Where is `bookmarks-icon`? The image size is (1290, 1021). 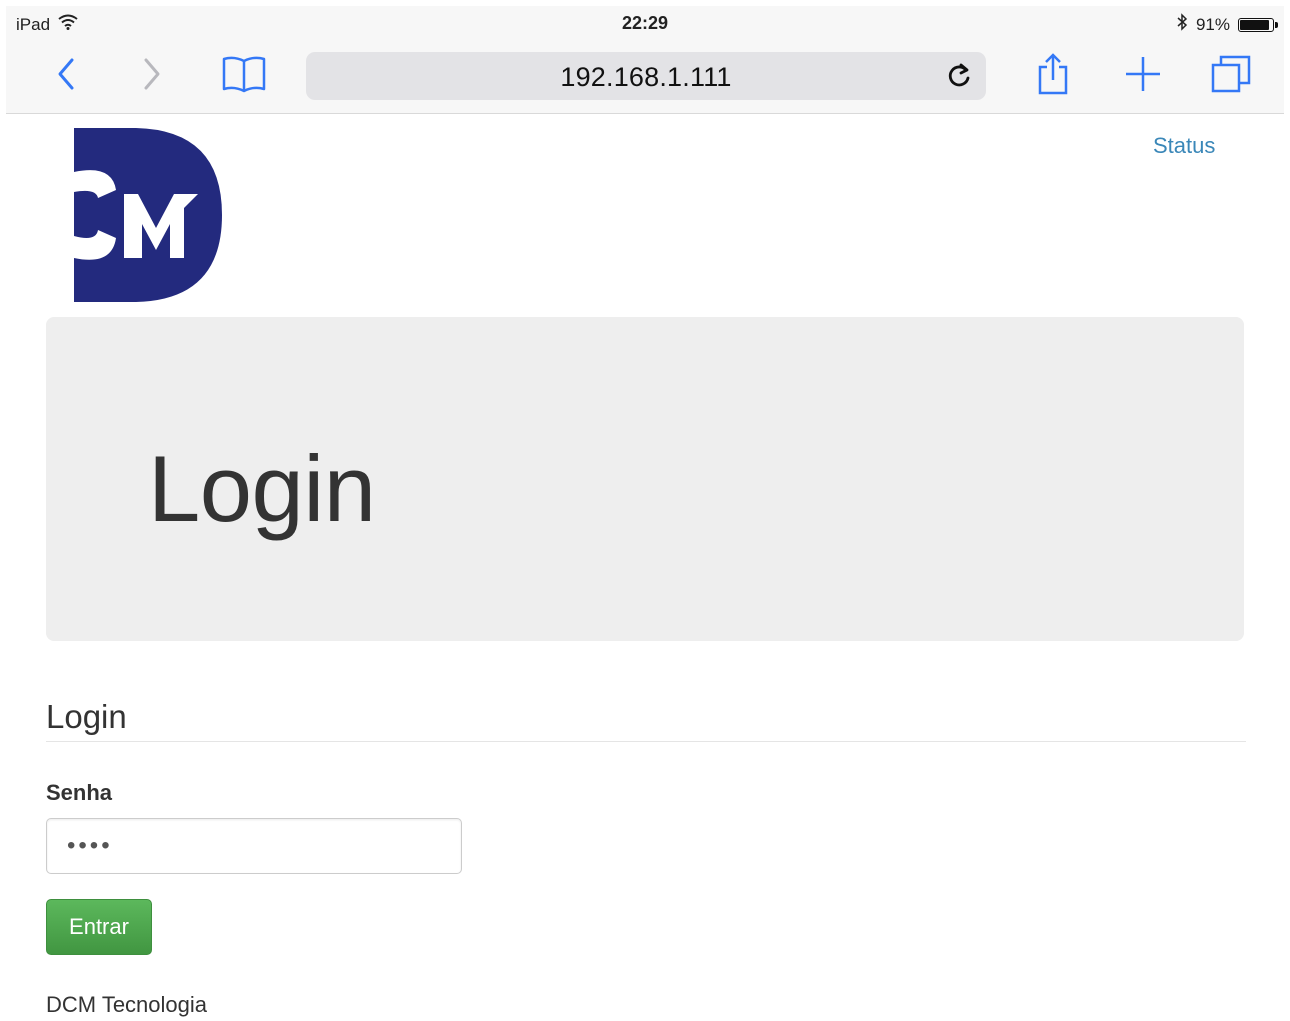
bookmarks-icon is located at coordinates (244, 74).